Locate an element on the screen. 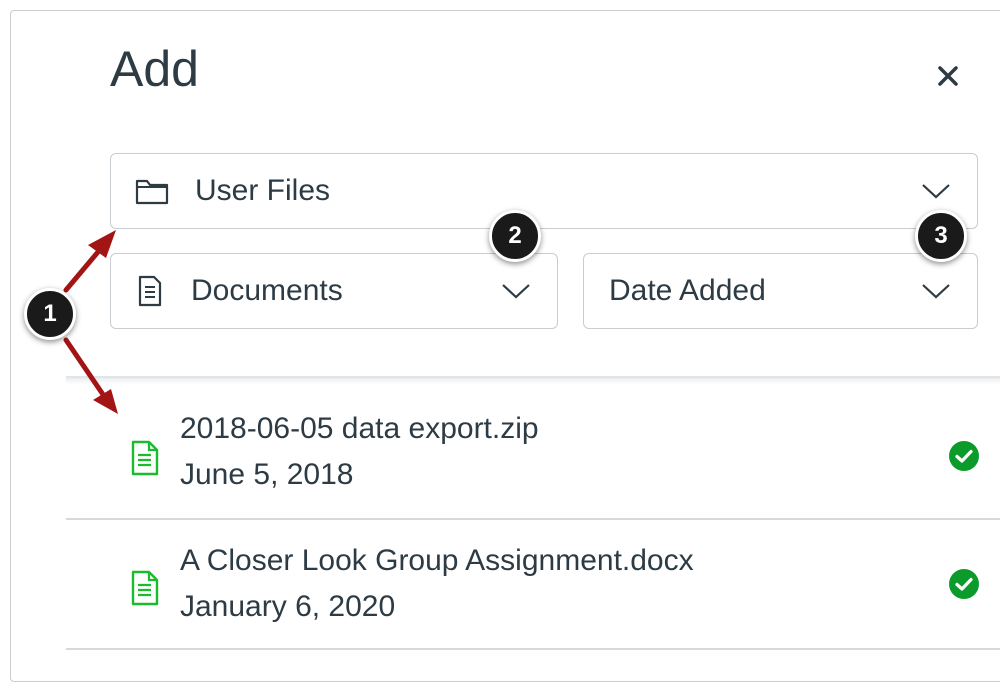 This screenshot has height=682, width=1000. content-type-value: Documents is located at coordinates (267, 290).